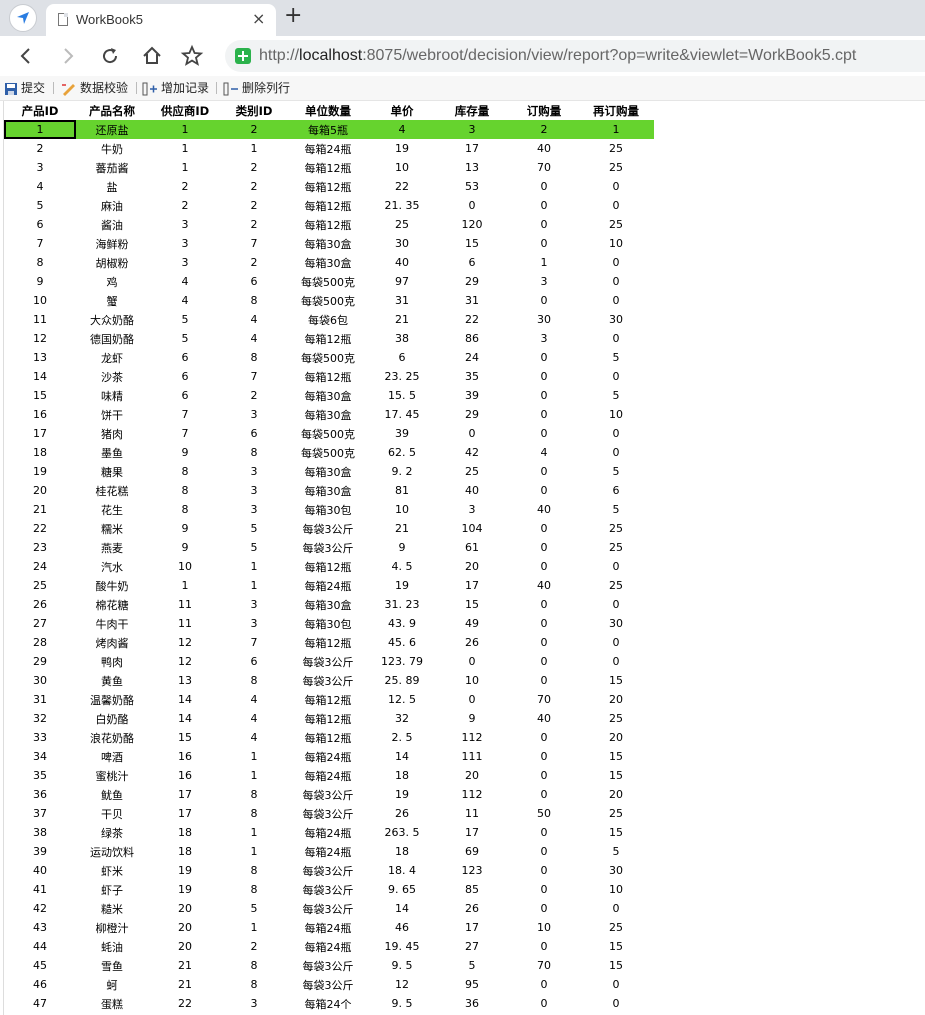 The height and width of the screenshot is (1015, 925). What do you see at coordinates (329, 357) in the screenshot?
I see `table-row: 13 龙虾 6 8 每袋500克 6 24 0 5` at bounding box center [329, 357].